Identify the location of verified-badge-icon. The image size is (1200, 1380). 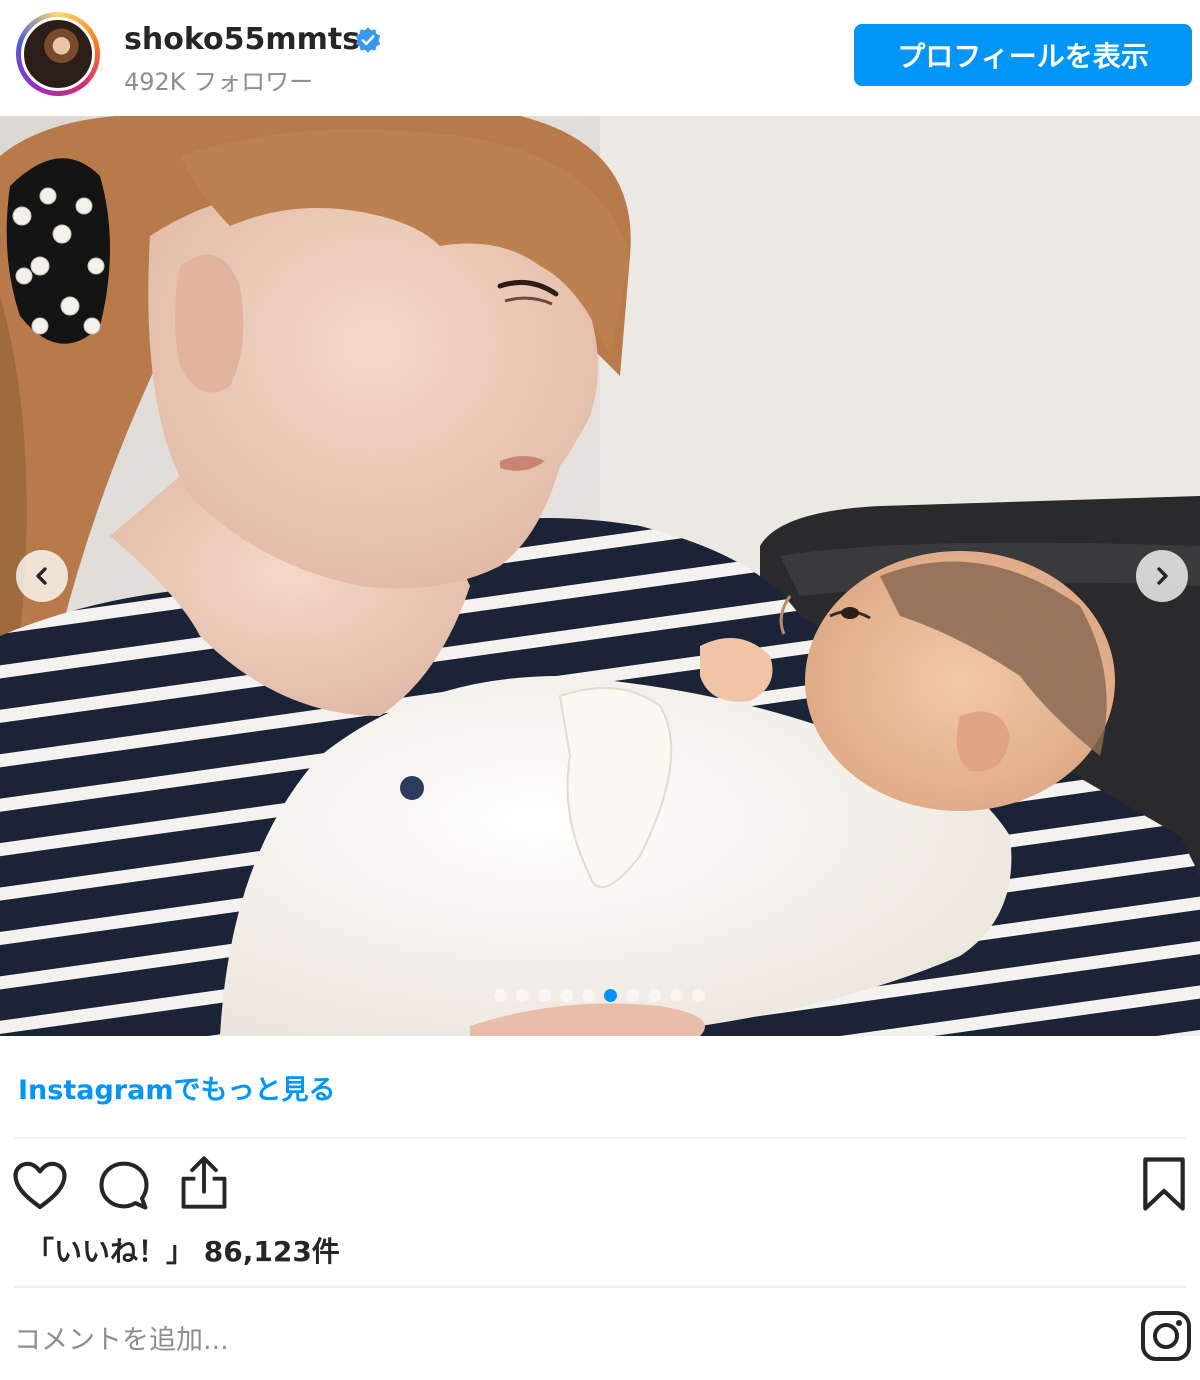
(368, 40).